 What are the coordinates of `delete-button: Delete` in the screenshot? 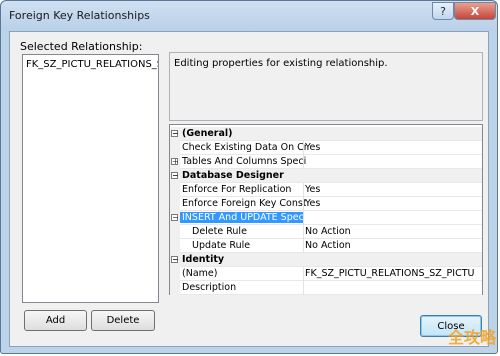 It's located at (123, 320).